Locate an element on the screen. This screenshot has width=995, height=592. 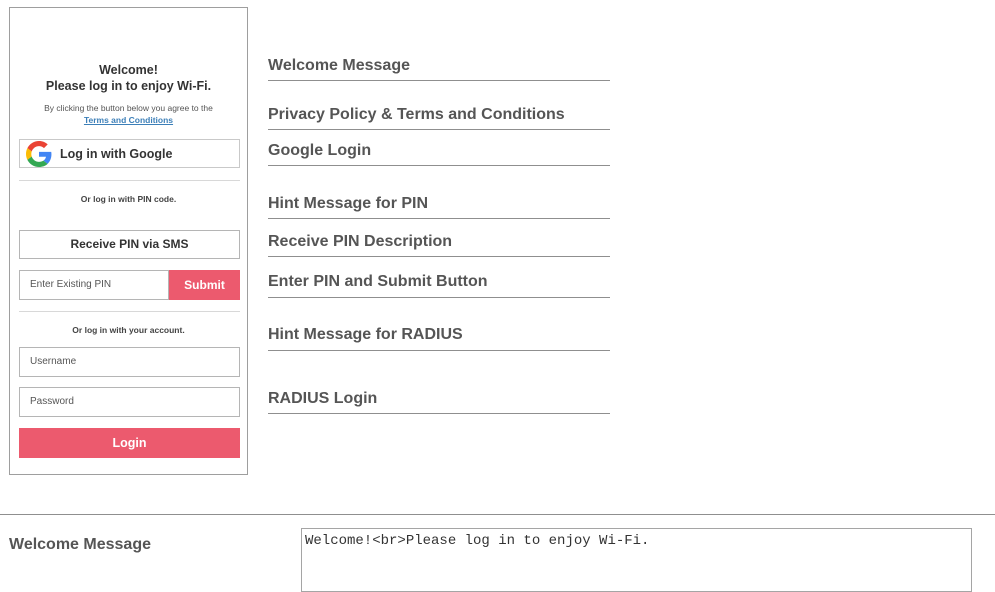
callout-terms: Privacy Policy & Terms and Conditions is located at coordinates (439, 118).